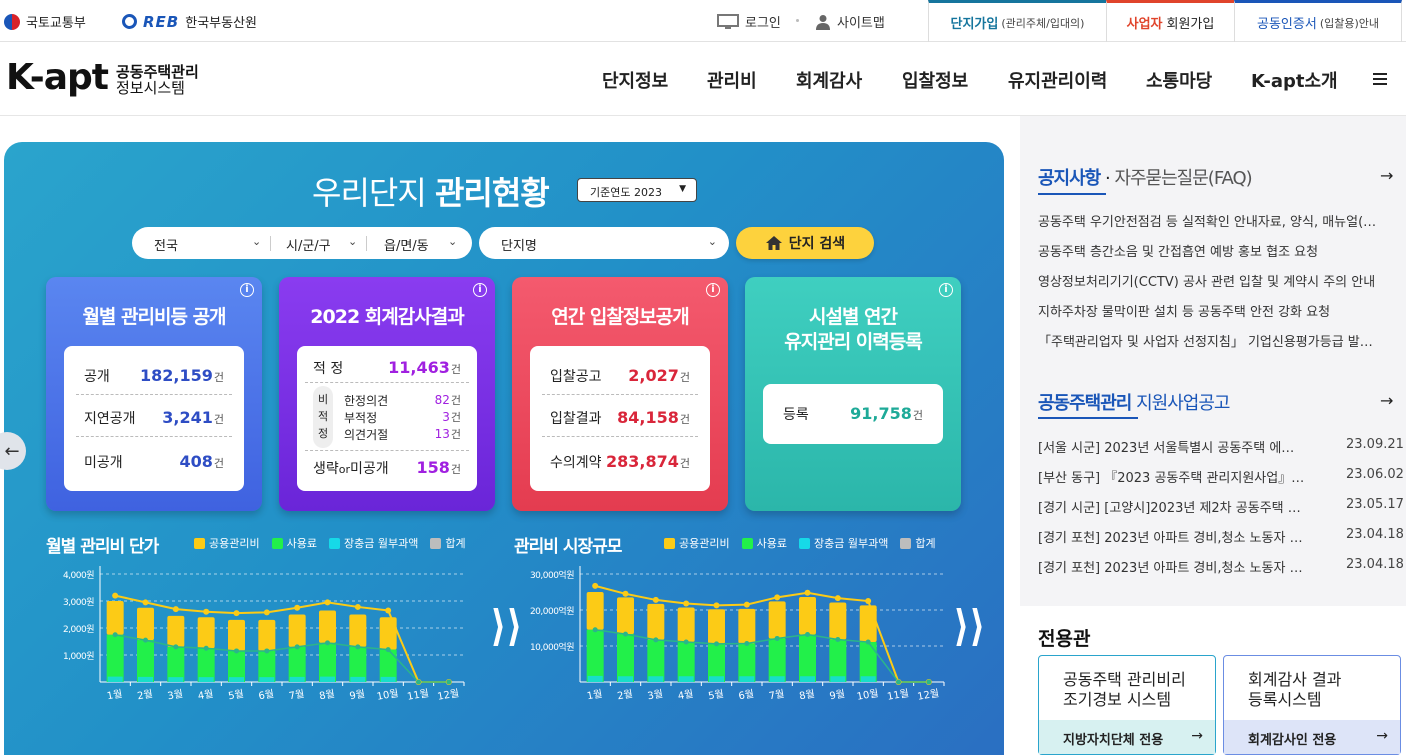 The image size is (1406, 755). I want to click on tab-notice: 공지사항, so click(1069, 178).